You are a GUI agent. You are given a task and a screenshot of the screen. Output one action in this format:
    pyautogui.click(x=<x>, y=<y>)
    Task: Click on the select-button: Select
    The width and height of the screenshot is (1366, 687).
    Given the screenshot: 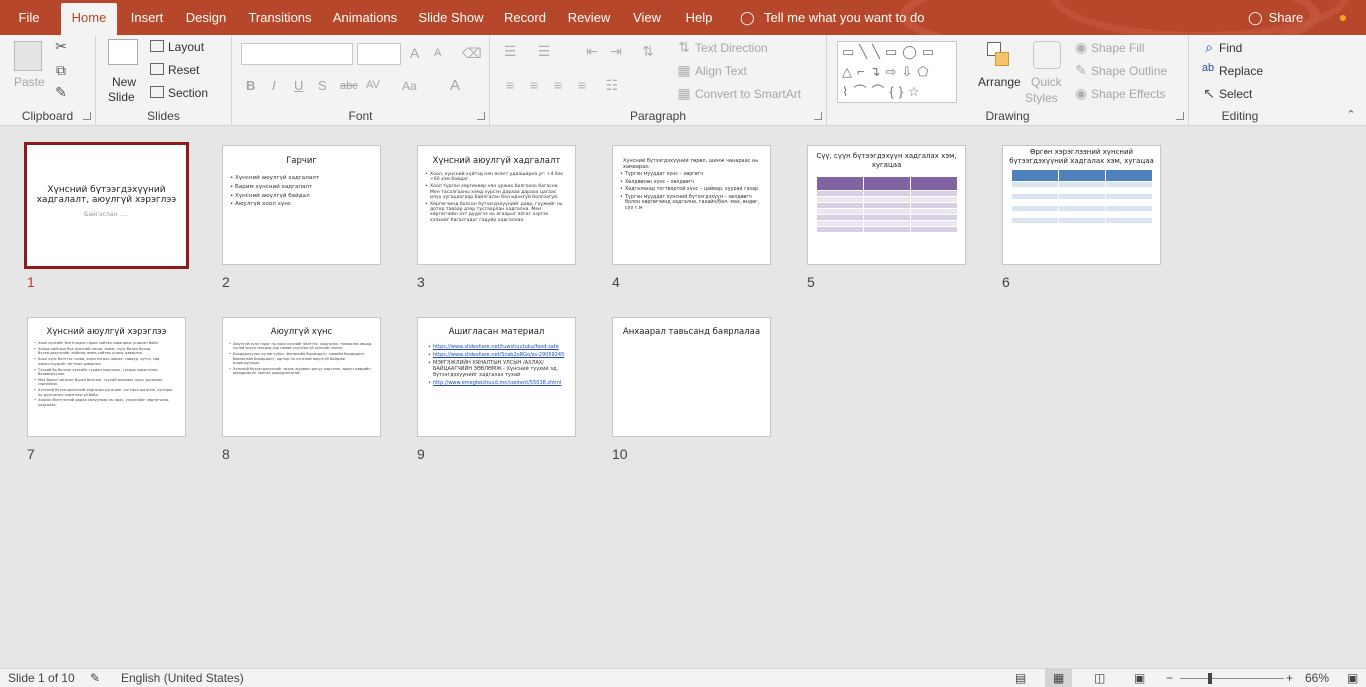 What is the action you would take?
    pyautogui.click(x=1235, y=94)
    